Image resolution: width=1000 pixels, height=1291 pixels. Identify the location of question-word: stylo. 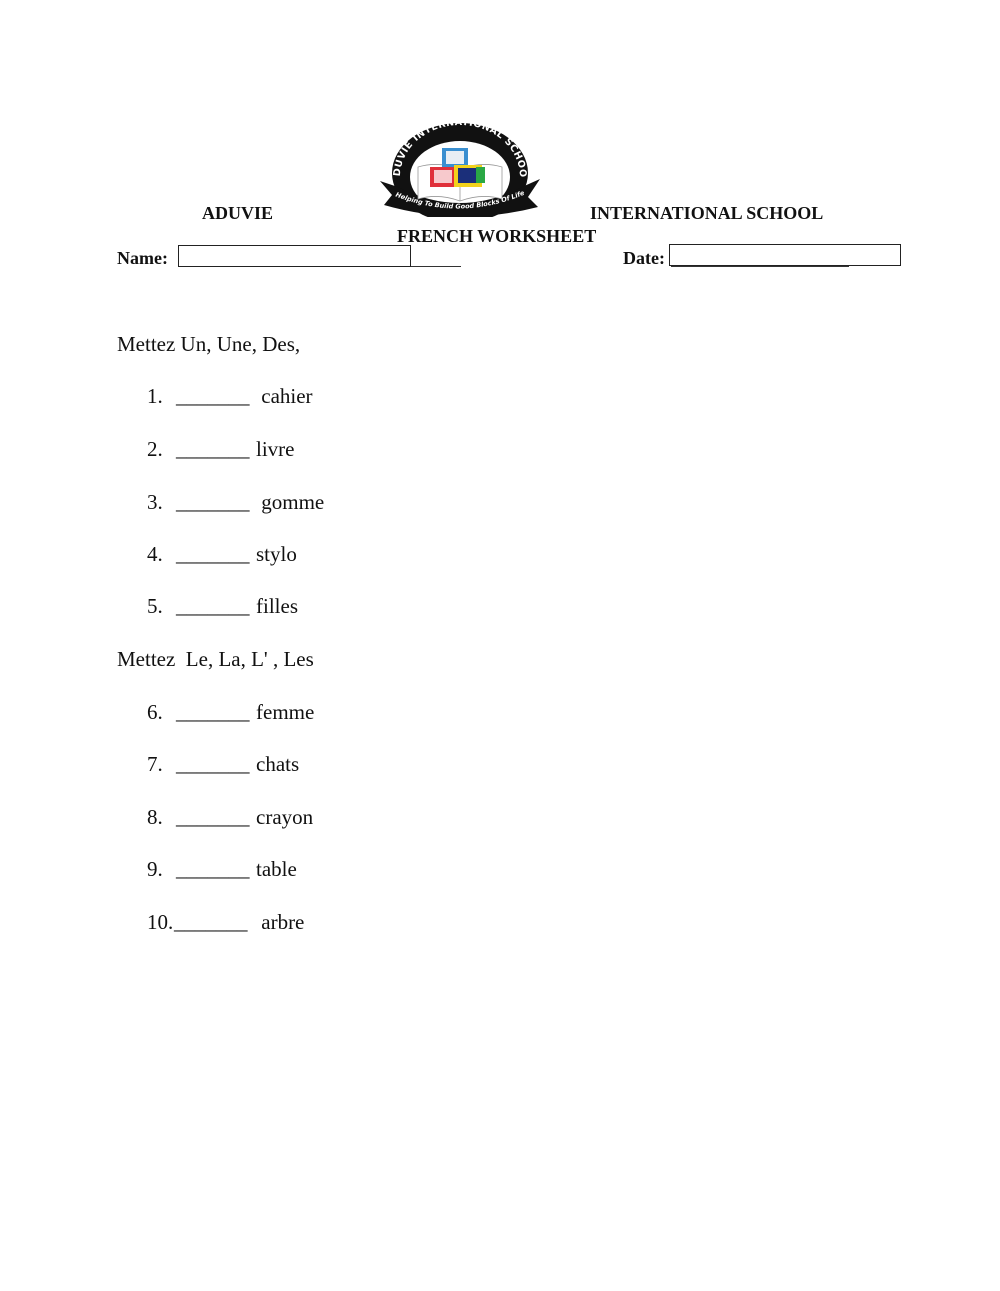
(276, 554).